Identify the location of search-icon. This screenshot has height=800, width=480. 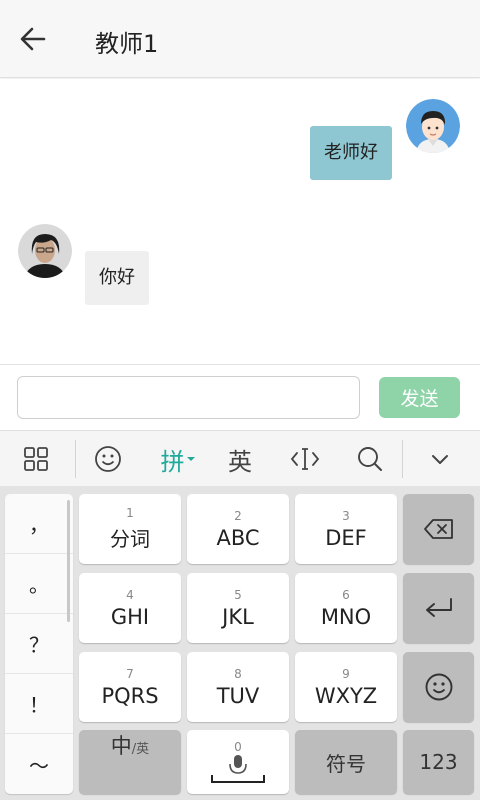
(370, 459).